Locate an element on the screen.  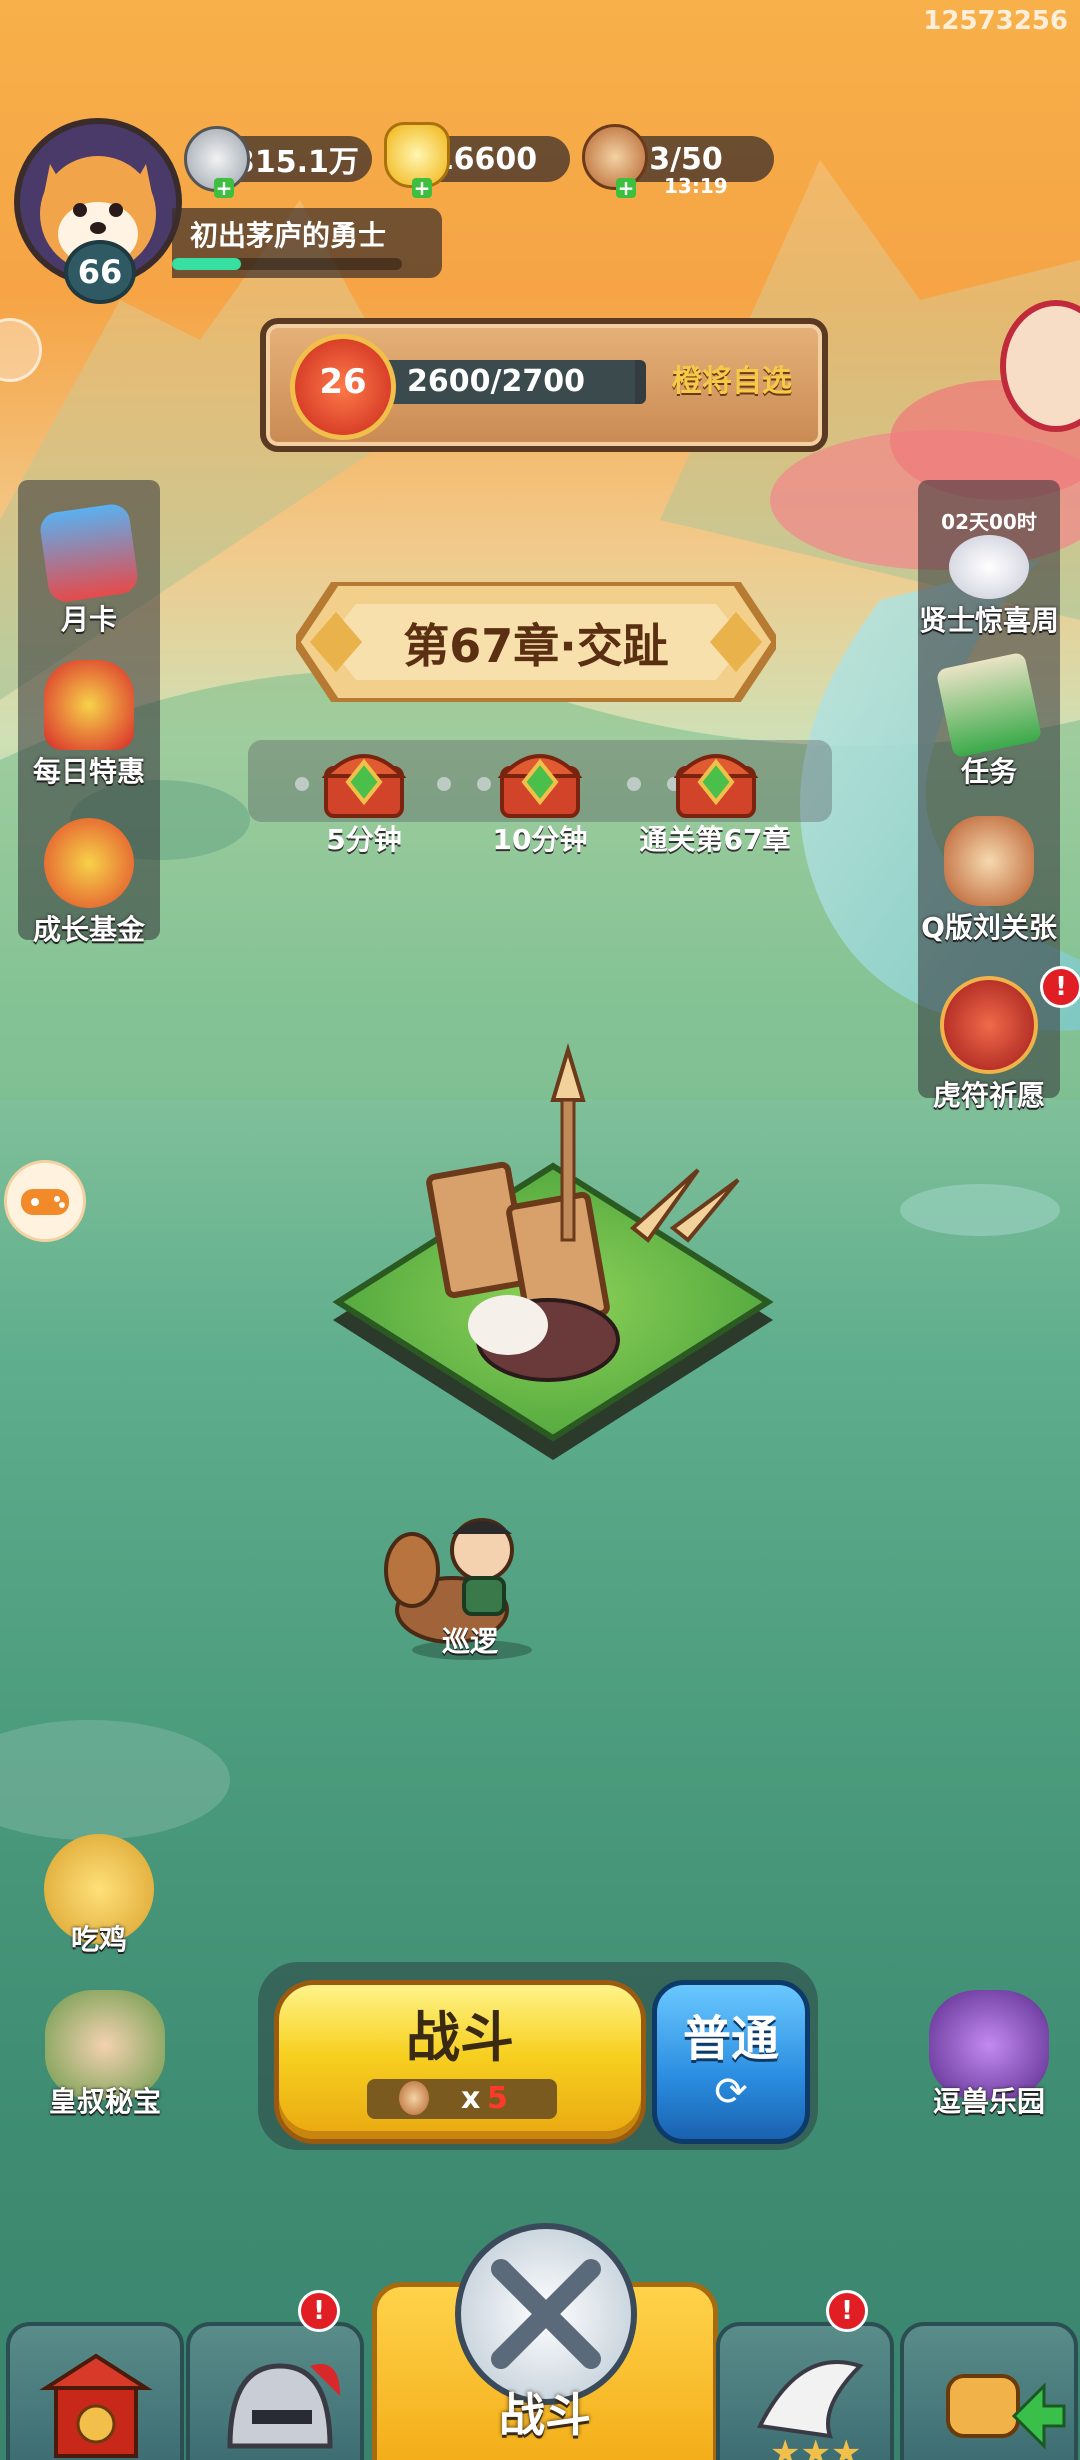
enemy-stage is located at coordinates (553, 1260).